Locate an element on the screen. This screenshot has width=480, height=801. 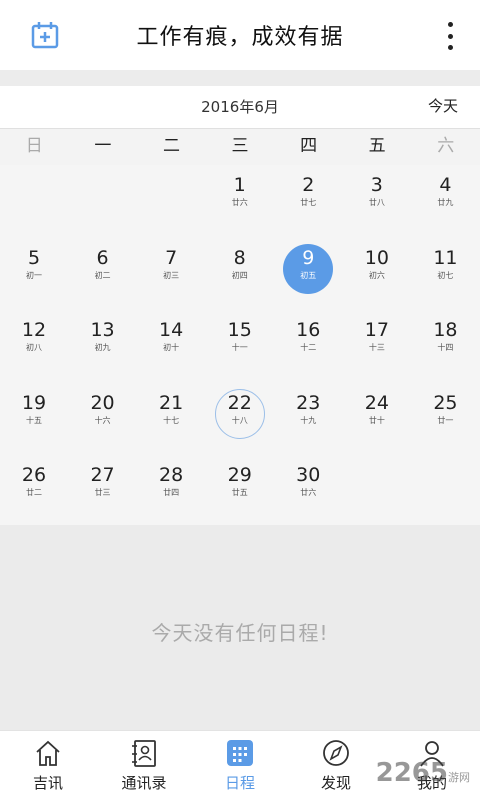
calendar-day: 12 初八 is located at coordinates (34, 346).